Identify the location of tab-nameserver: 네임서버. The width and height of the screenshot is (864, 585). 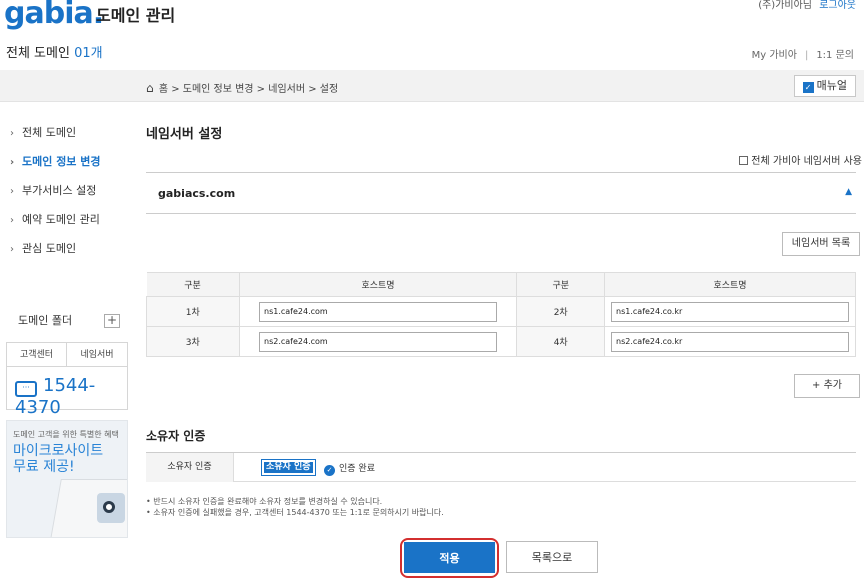
(97, 355).